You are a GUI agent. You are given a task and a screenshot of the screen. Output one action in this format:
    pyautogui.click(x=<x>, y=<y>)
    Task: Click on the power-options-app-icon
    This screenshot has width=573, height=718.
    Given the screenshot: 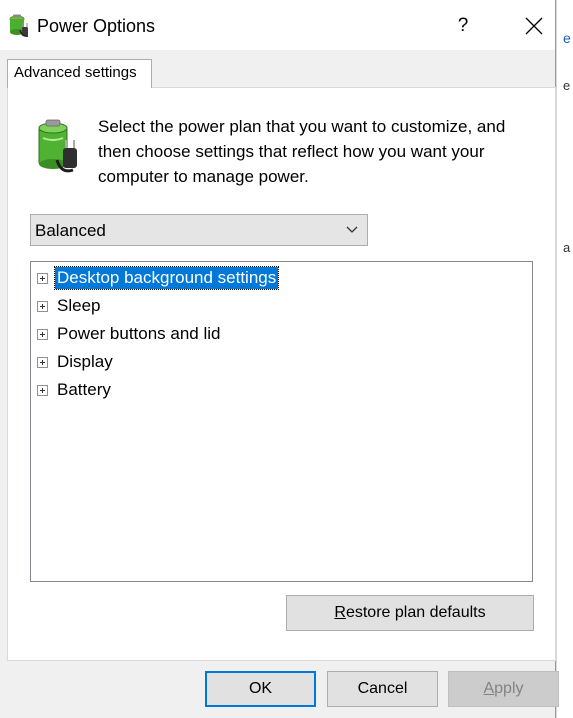 What is the action you would take?
    pyautogui.click(x=19, y=25)
    